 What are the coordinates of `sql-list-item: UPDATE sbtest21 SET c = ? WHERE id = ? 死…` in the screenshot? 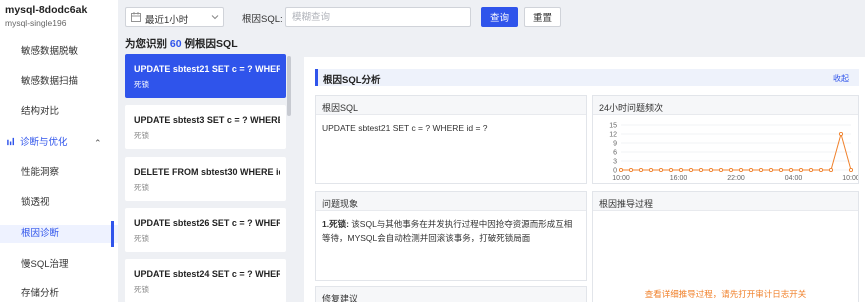 It's located at (205, 76).